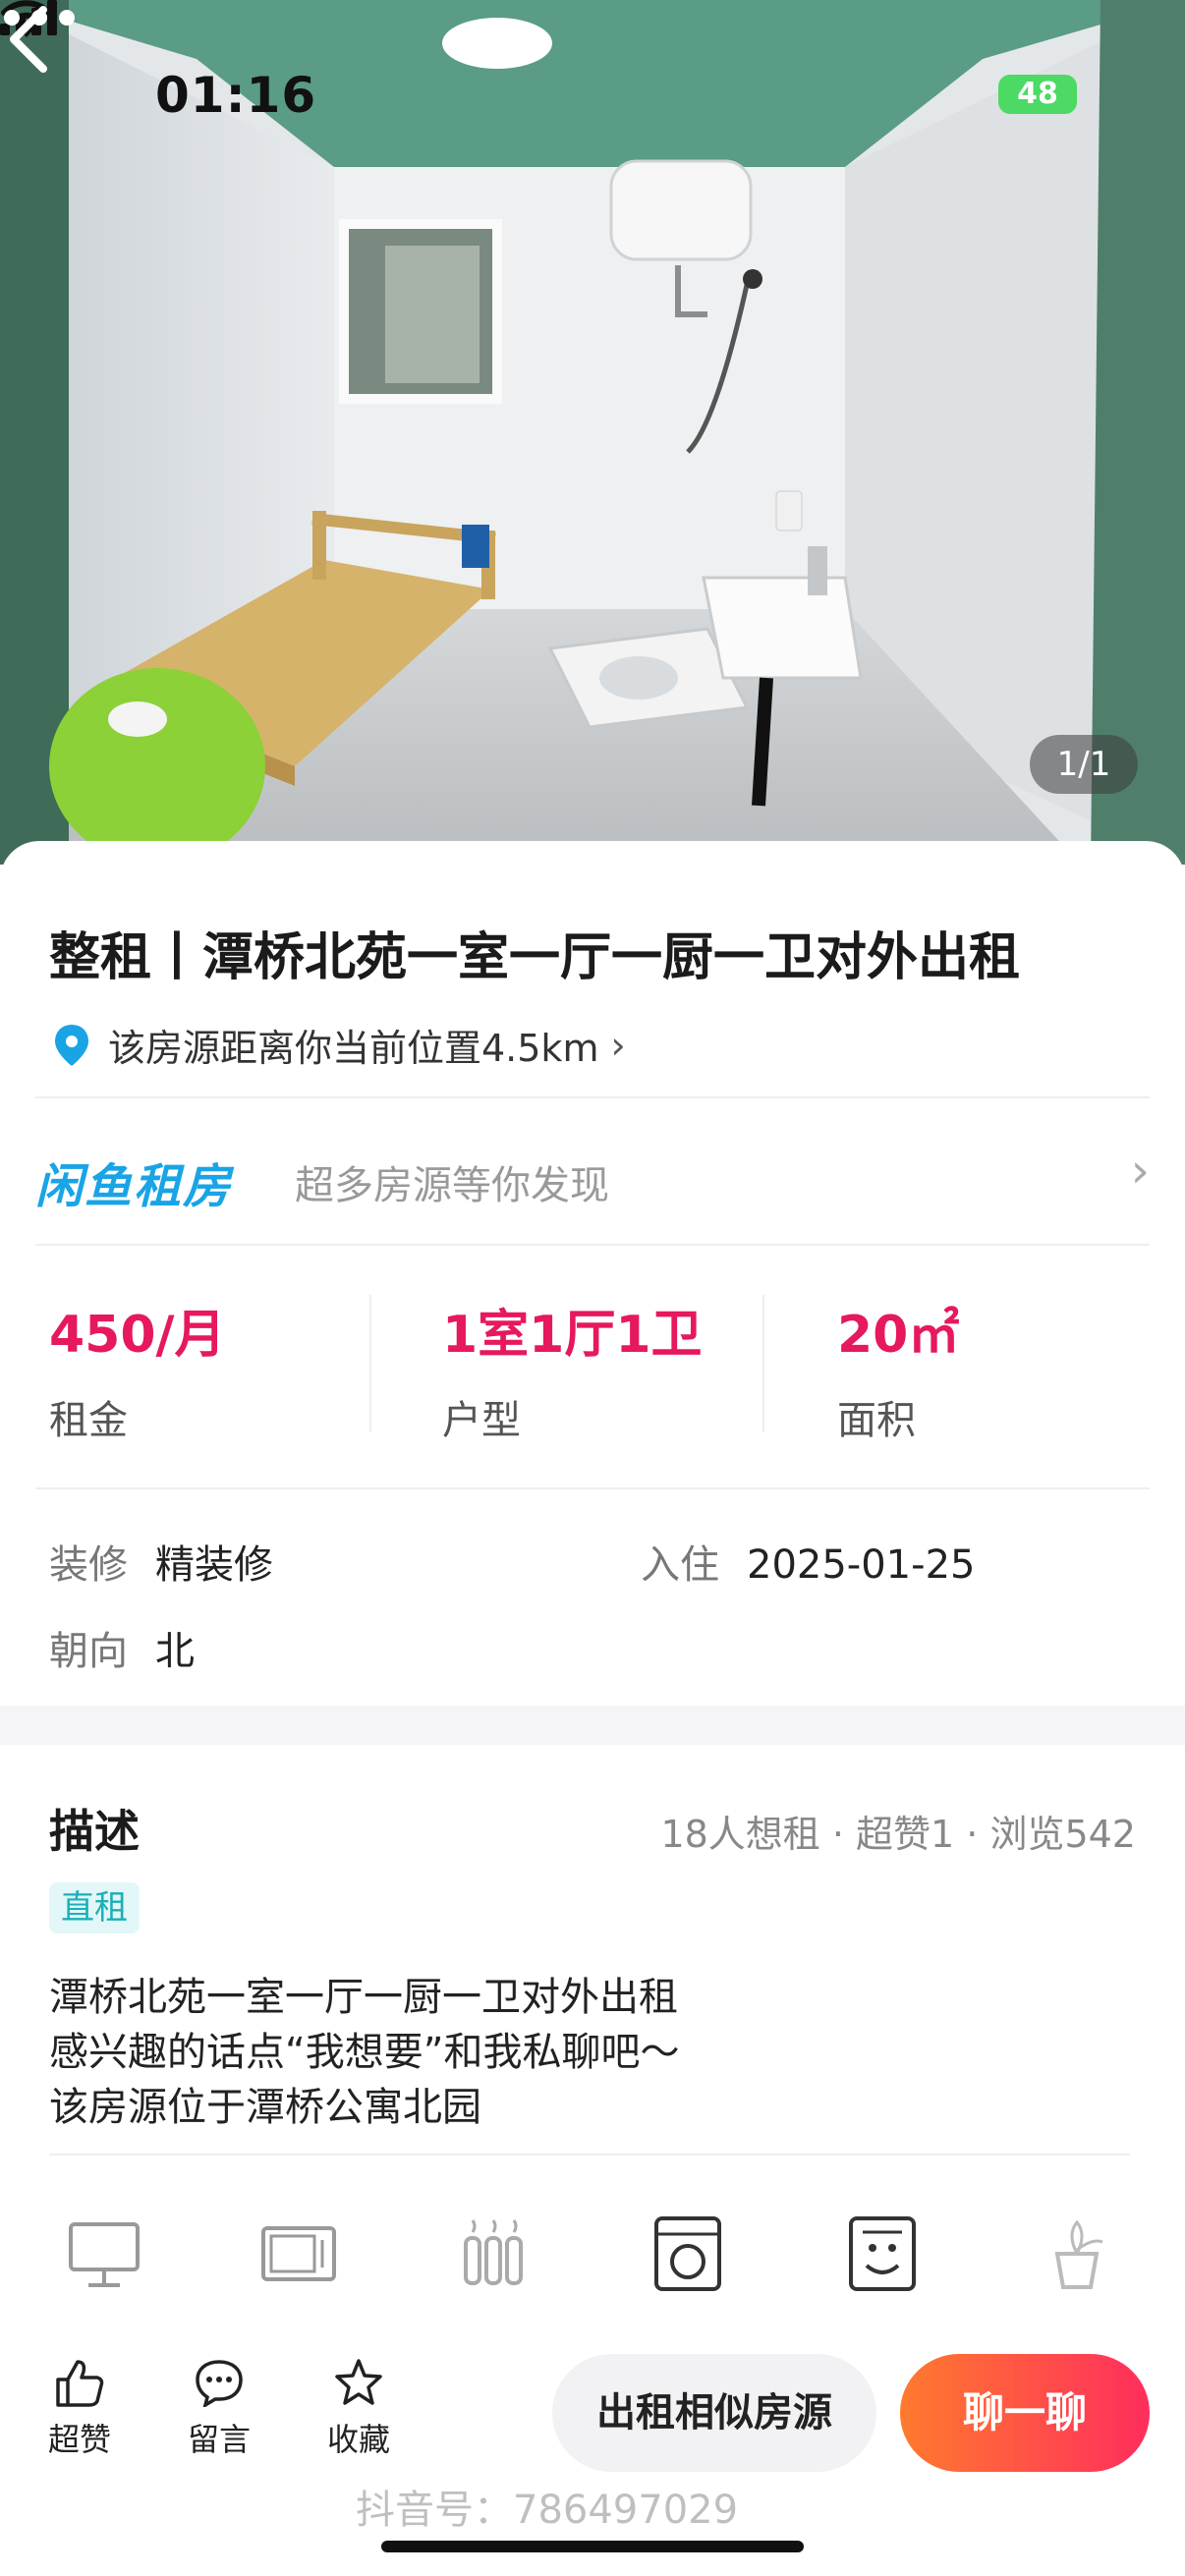  Describe the element at coordinates (364, 1997) in the screenshot. I see `description-line: 潭桥北苑一室一厅一厨一卫对外出租` at that location.